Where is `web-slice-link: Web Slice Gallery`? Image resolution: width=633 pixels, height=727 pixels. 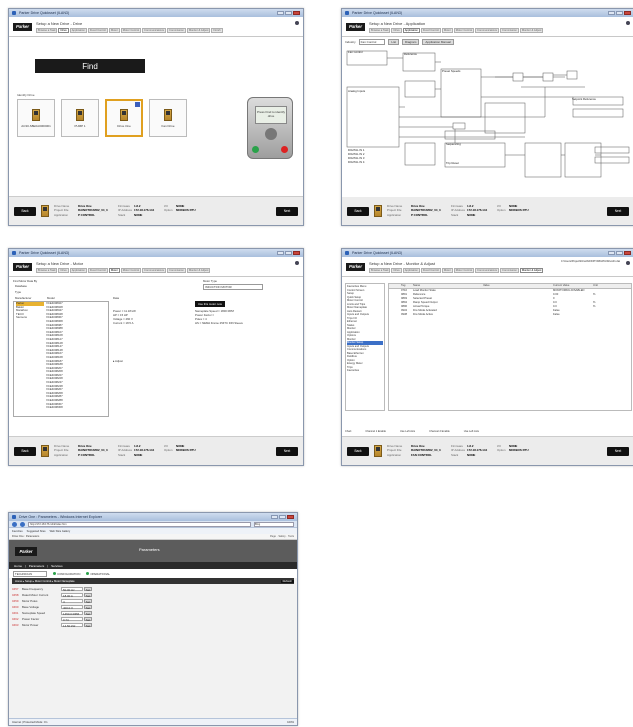 web-slice-link: Web Slice Gallery is located at coordinates (60, 531).